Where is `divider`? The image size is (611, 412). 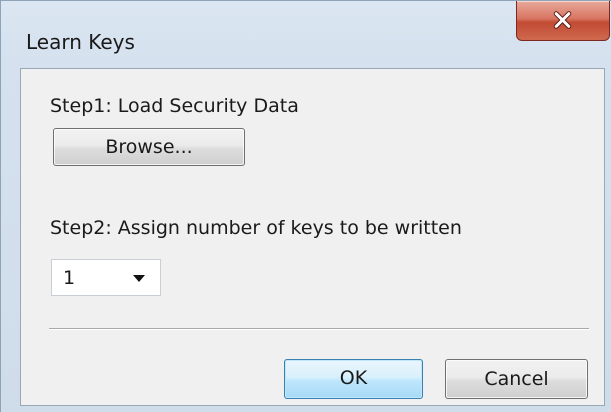 divider is located at coordinates (319, 329).